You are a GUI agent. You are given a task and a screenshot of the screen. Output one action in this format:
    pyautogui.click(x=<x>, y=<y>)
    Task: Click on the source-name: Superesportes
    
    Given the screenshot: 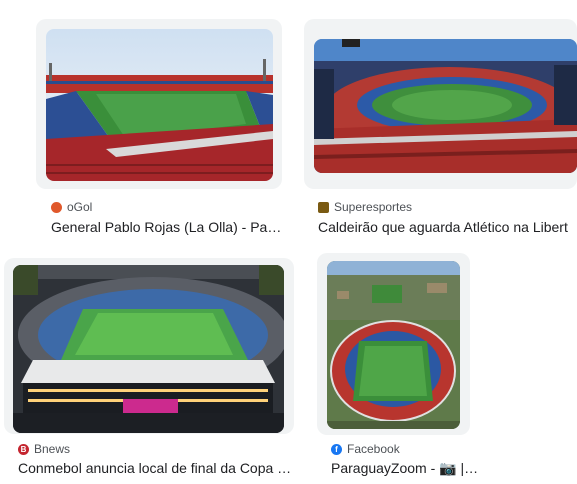 What is the action you would take?
    pyautogui.click(x=373, y=207)
    